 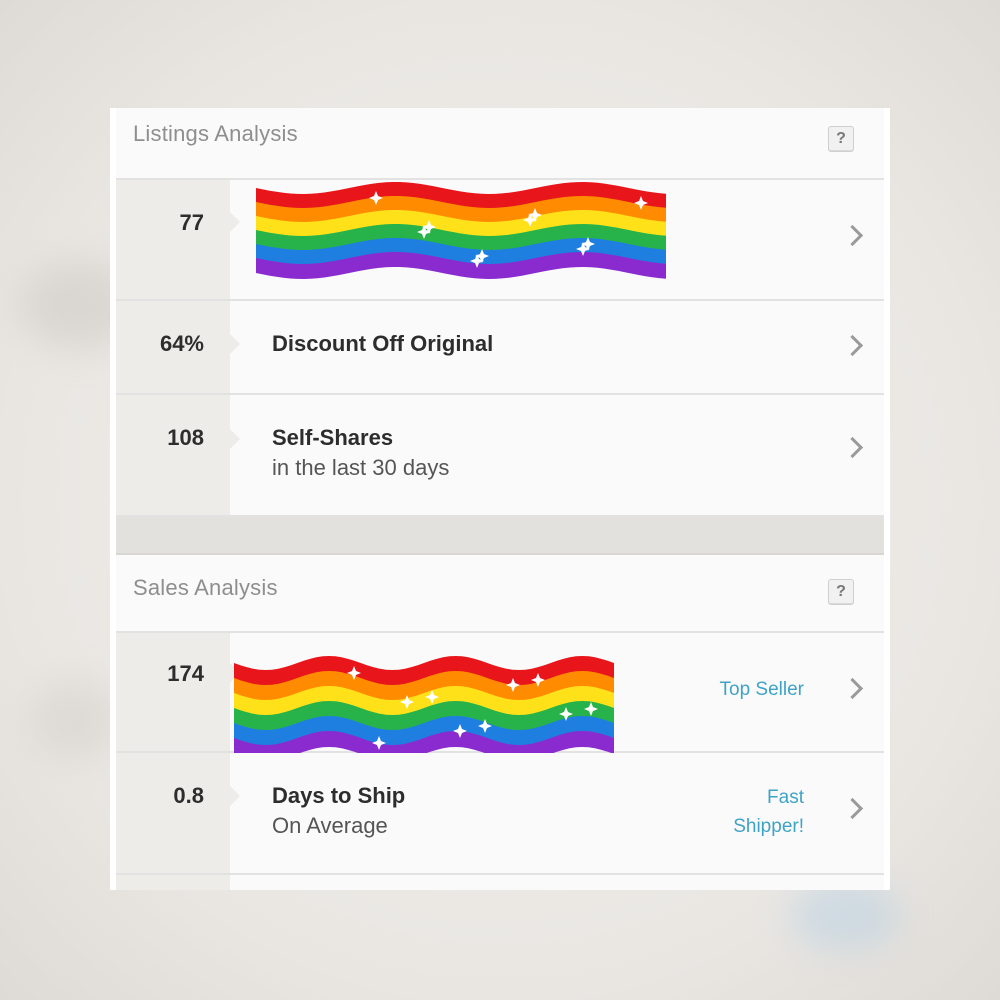 I want to click on value-column: 0.8, so click(x=173, y=813).